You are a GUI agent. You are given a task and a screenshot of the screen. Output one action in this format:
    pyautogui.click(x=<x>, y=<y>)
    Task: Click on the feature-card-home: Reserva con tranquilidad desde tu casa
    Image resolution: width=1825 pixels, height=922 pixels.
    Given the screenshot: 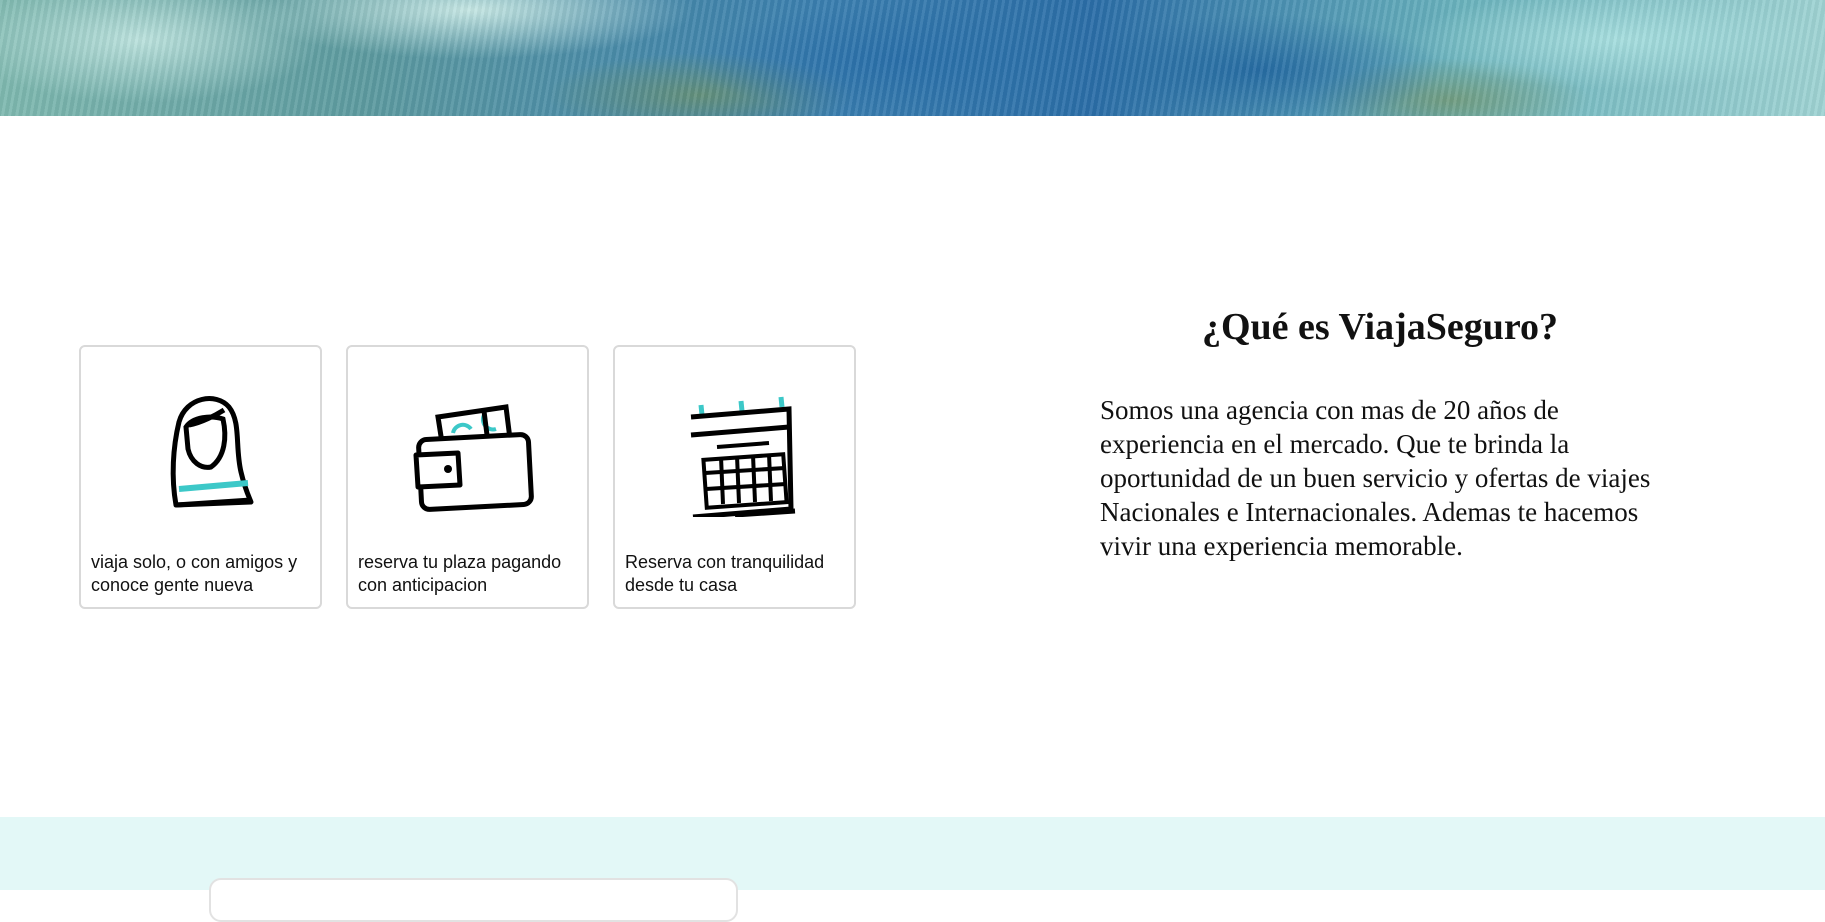 What is the action you would take?
    pyautogui.click(x=734, y=477)
    